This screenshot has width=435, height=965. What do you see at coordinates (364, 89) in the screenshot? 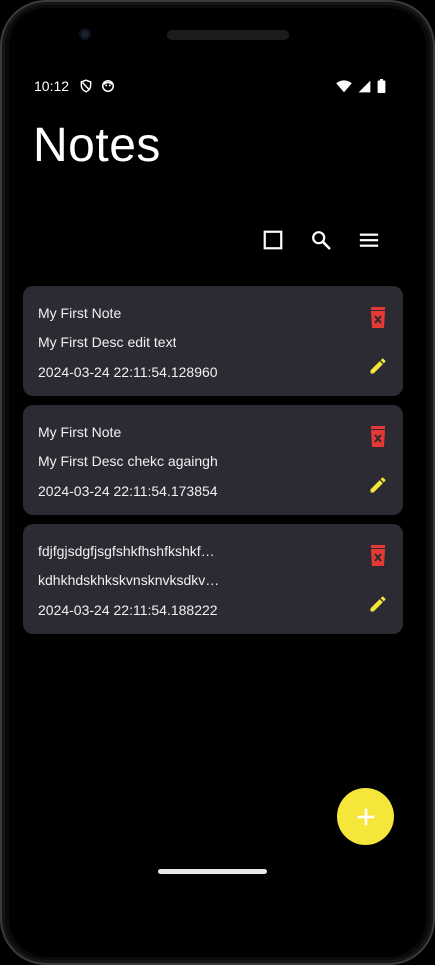
I see `signal-icon` at bounding box center [364, 89].